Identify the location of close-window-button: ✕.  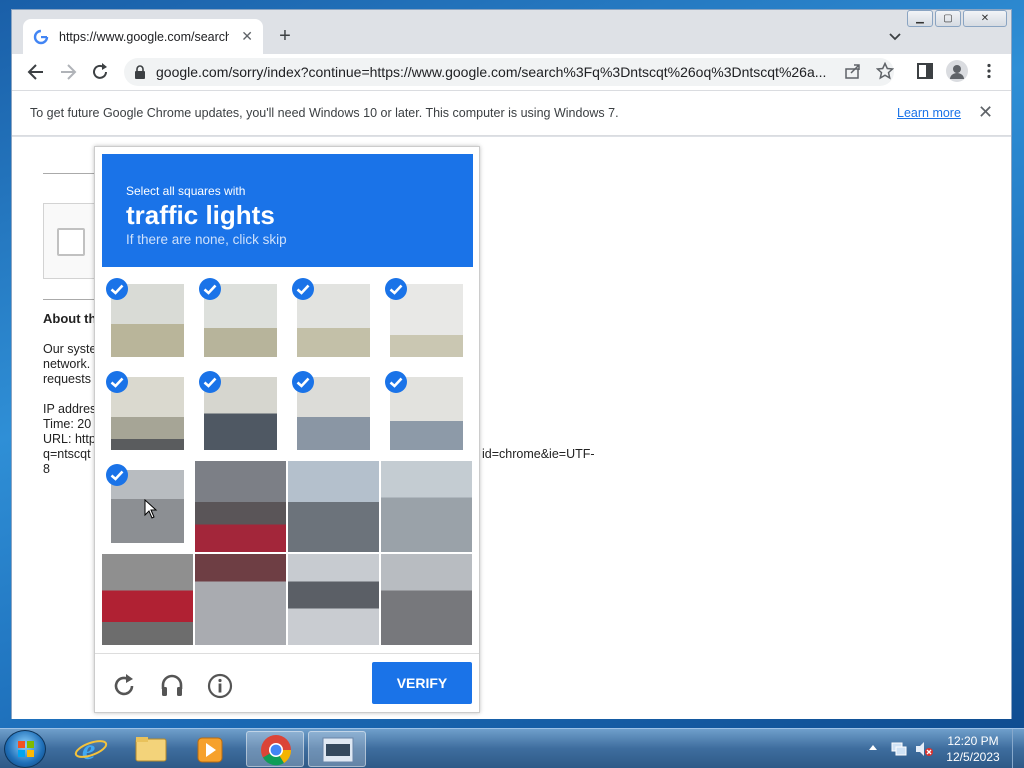
(985, 18).